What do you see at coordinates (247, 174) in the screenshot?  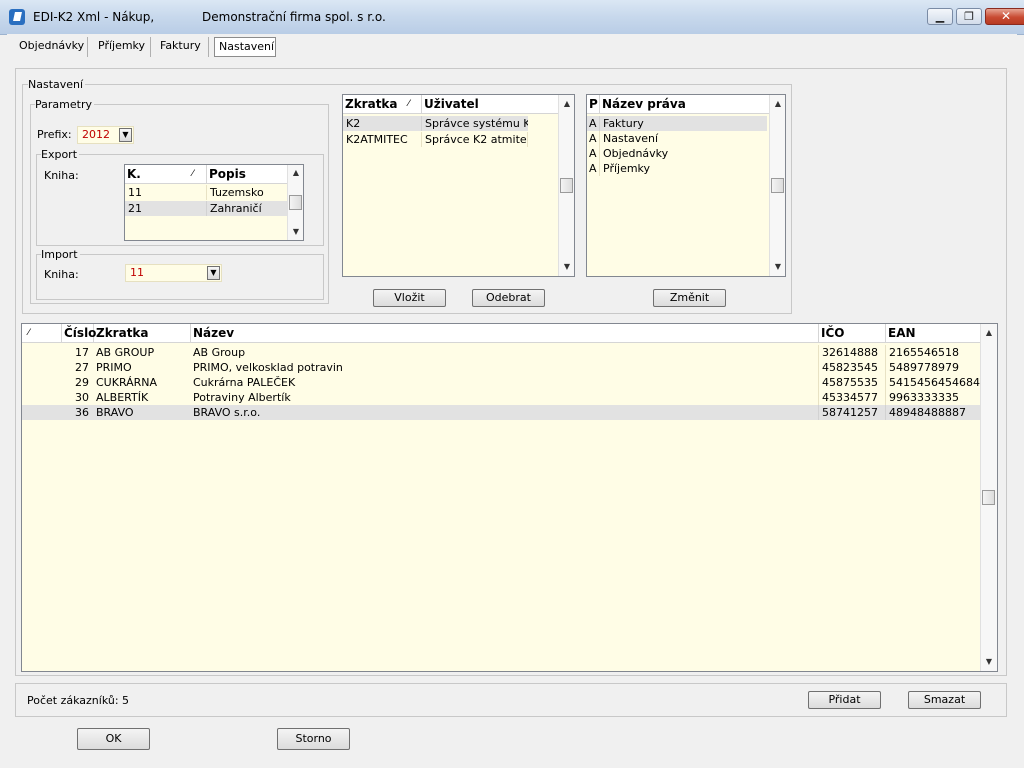 I see `col-header-popis: Popis` at bounding box center [247, 174].